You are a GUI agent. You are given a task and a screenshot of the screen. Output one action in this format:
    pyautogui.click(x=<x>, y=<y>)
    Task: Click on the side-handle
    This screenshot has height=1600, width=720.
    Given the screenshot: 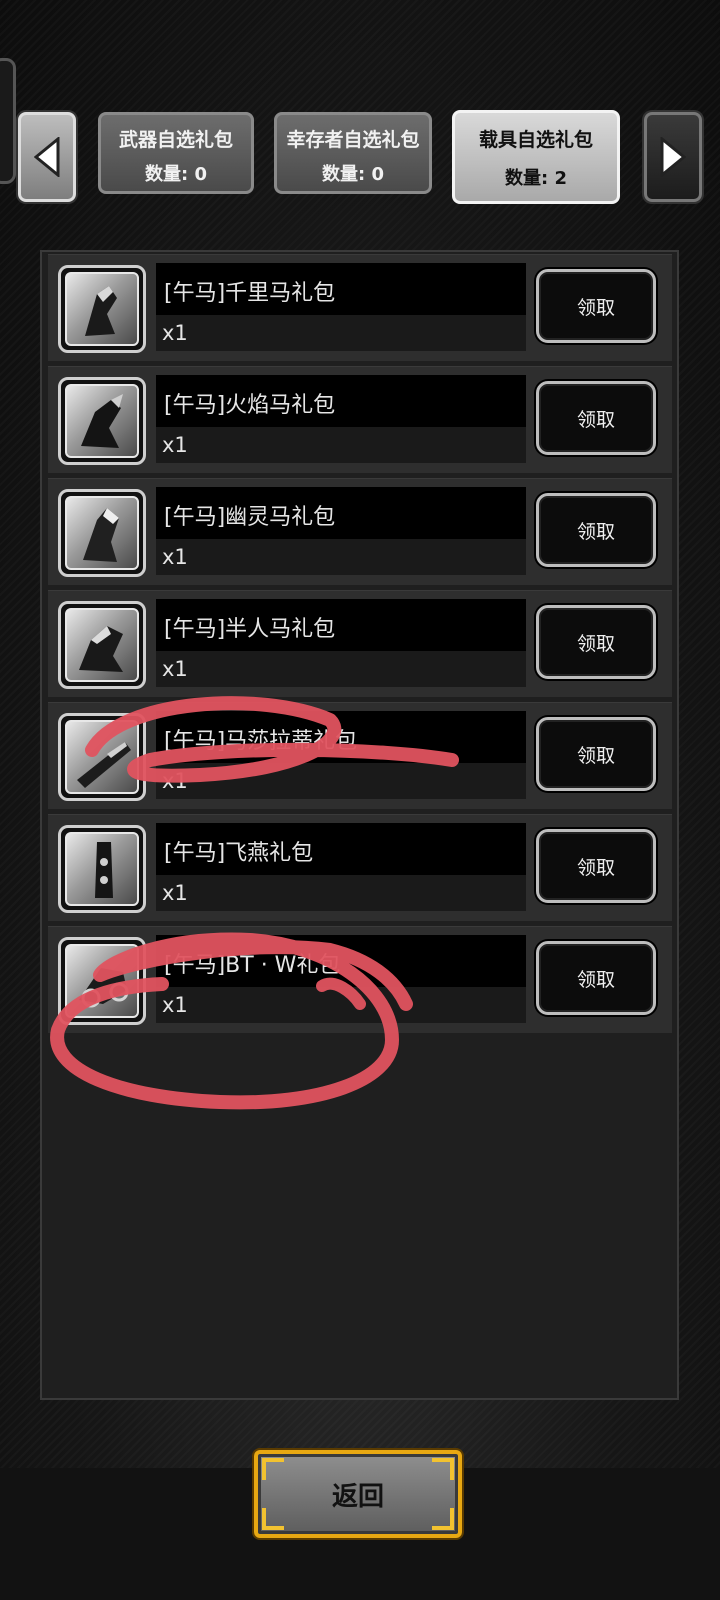 What is the action you would take?
    pyautogui.click(x=8, y=121)
    